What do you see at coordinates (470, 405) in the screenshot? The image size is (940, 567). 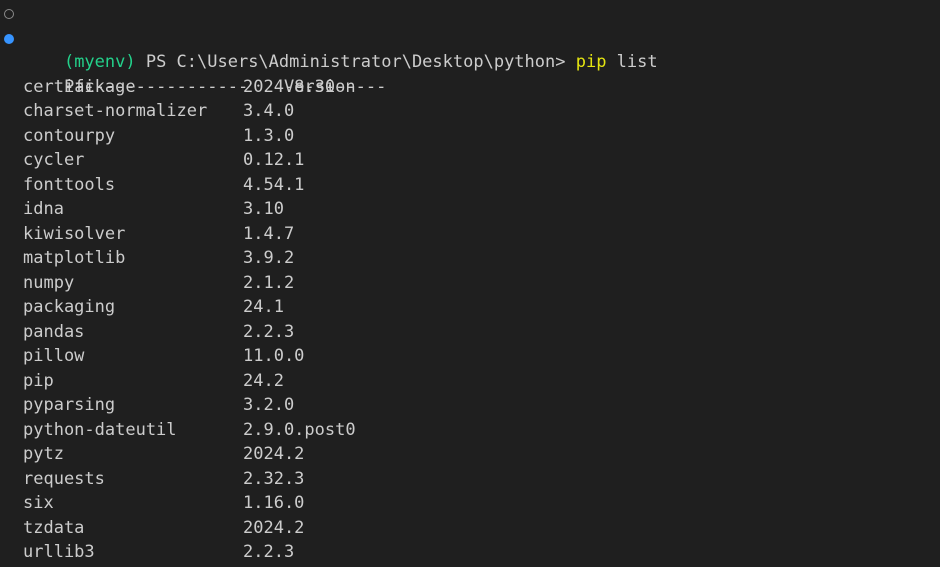 I see `package-row: pyparsing 3.2.0` at bounding box center [470, 405].